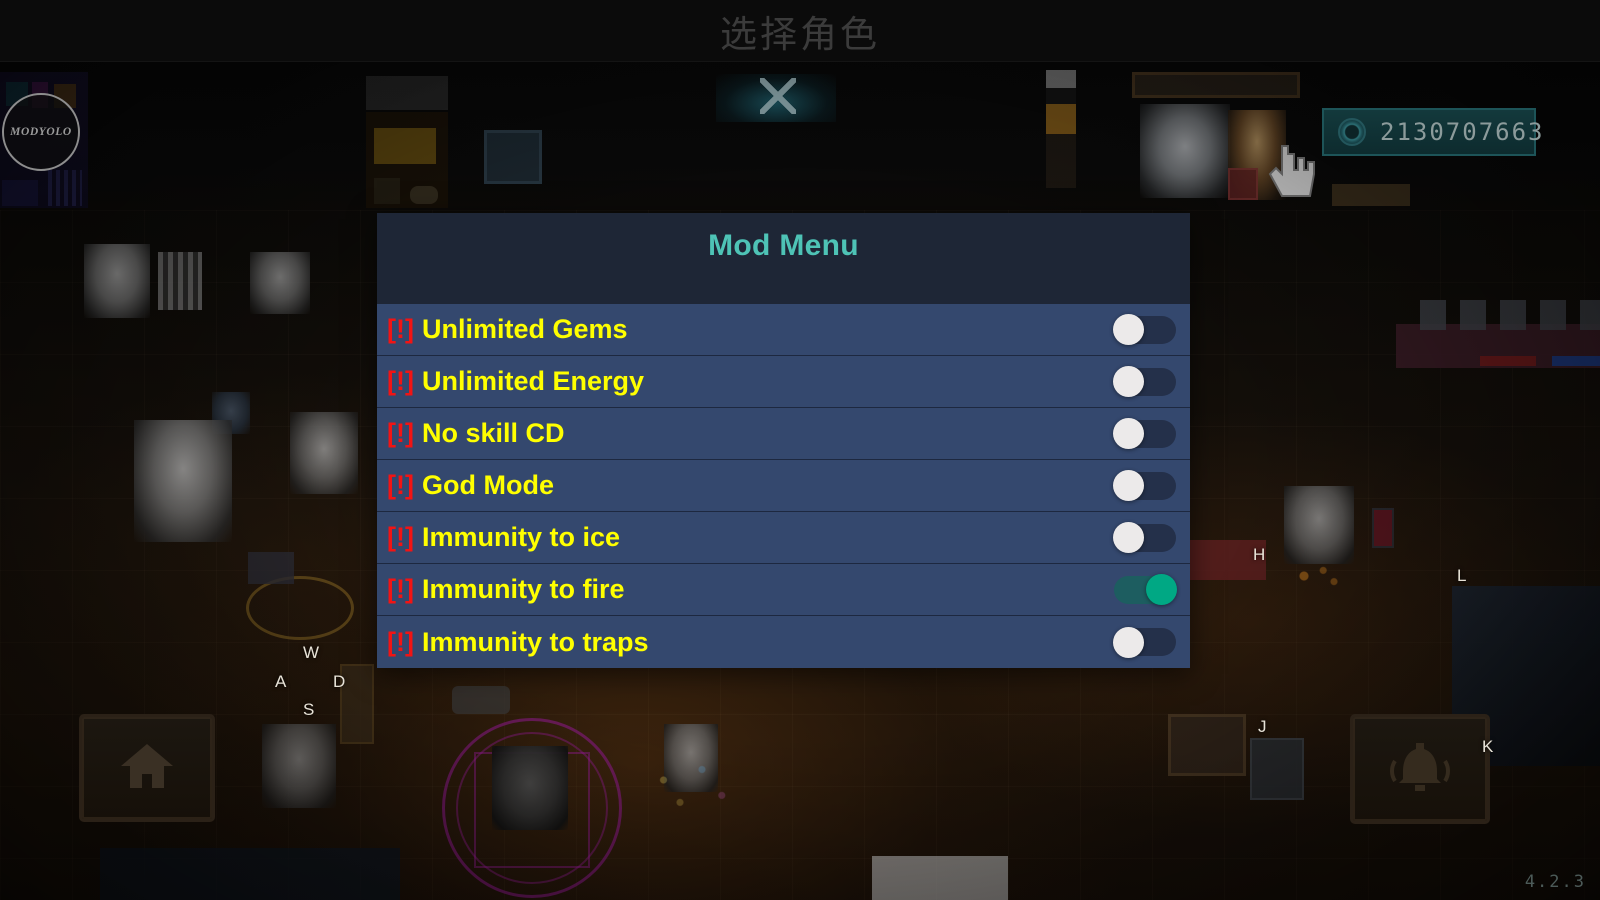 The width and height of the screenshot is (1600, 900). What do you see at coordinates (778, 96) in the screenshot?
I see `scenery-banner-sword` at bounding box center [778, 96].